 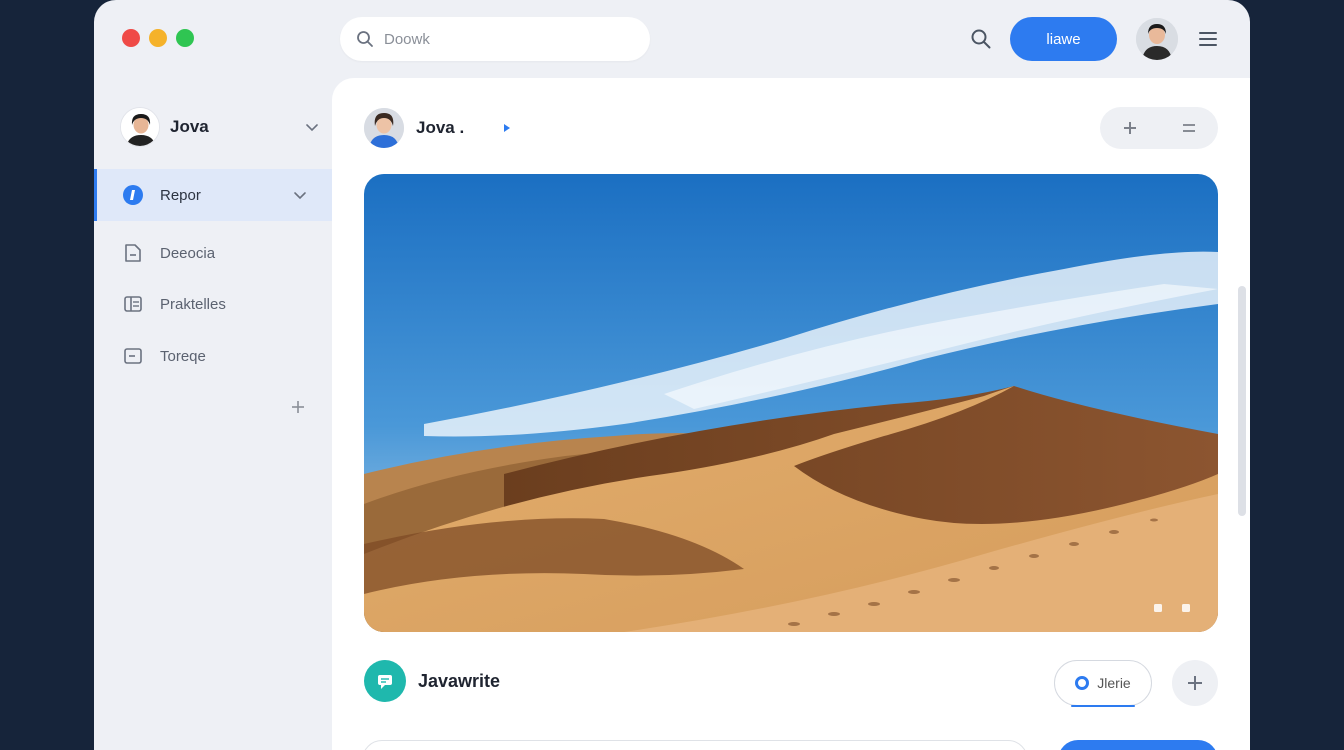 I want to click on sidebar-item-label: Repor, so click(x=180, y=195).